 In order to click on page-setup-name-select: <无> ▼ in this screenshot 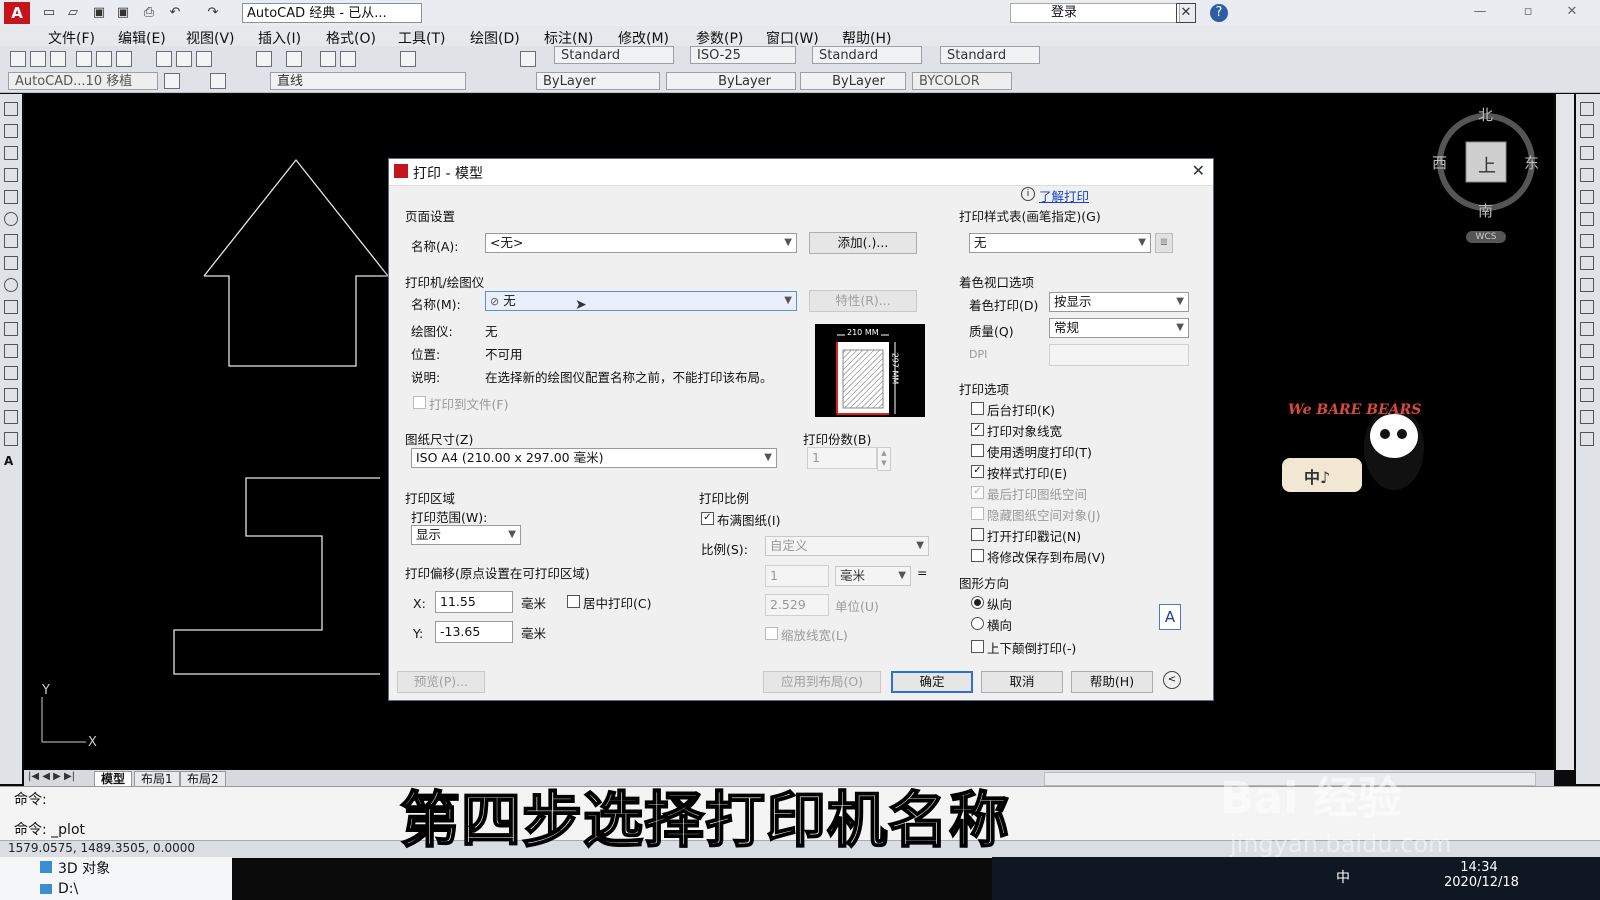, I will do `click(641, 243)`.